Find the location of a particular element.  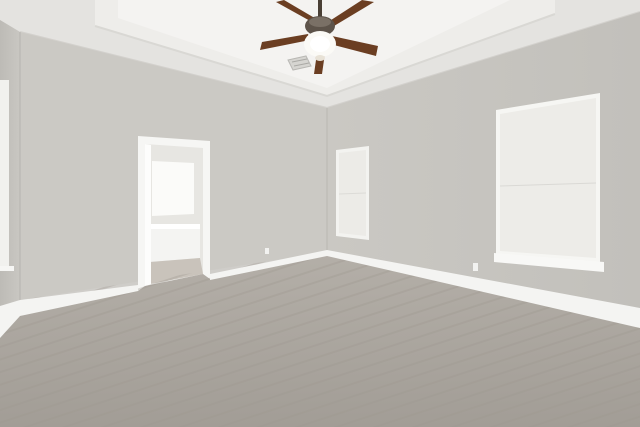

large-window is located at coordinates (549, 182).